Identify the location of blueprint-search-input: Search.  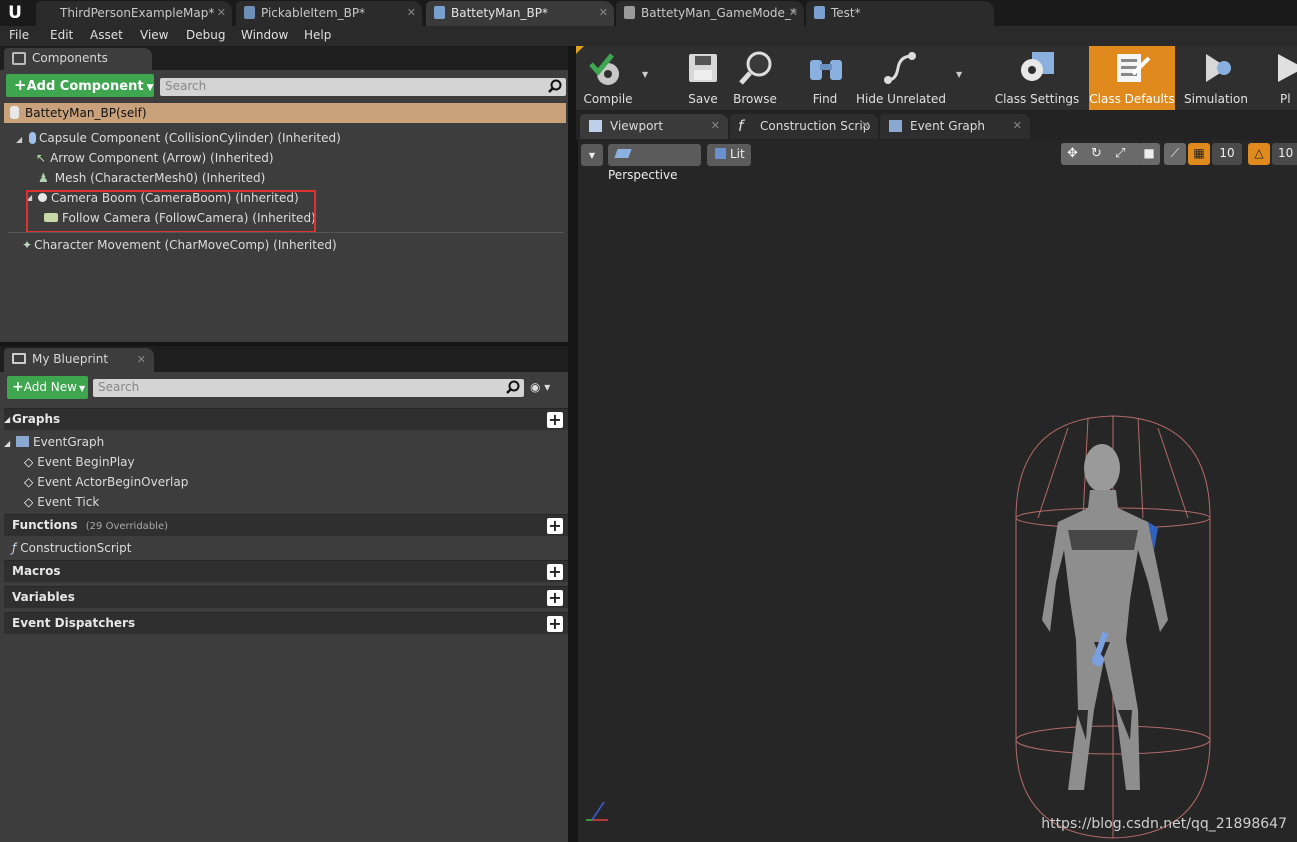
(308, 388).